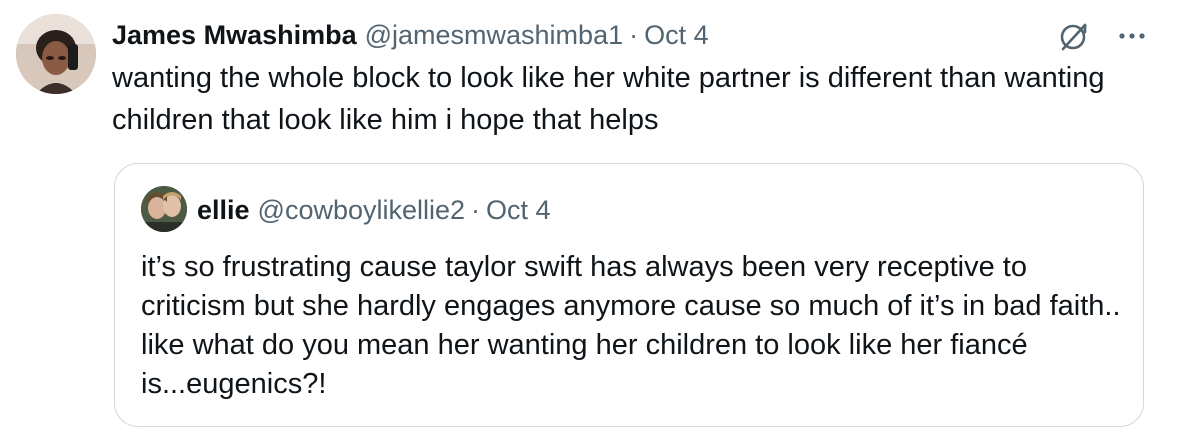  I want to click on quote-author-avatar, so click(164, 209).